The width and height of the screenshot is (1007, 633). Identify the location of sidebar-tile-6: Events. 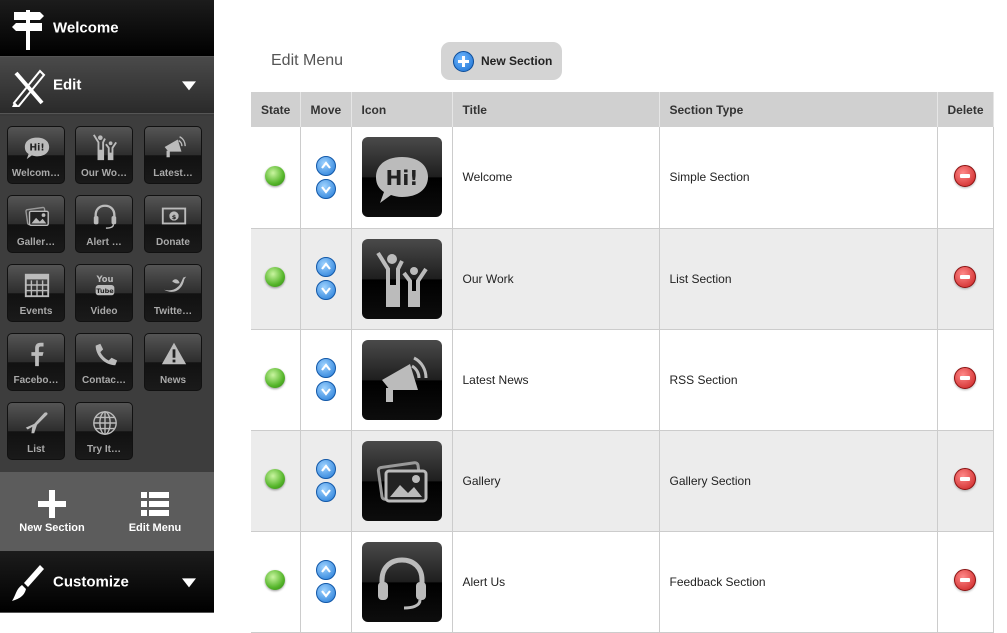
(36, 293).